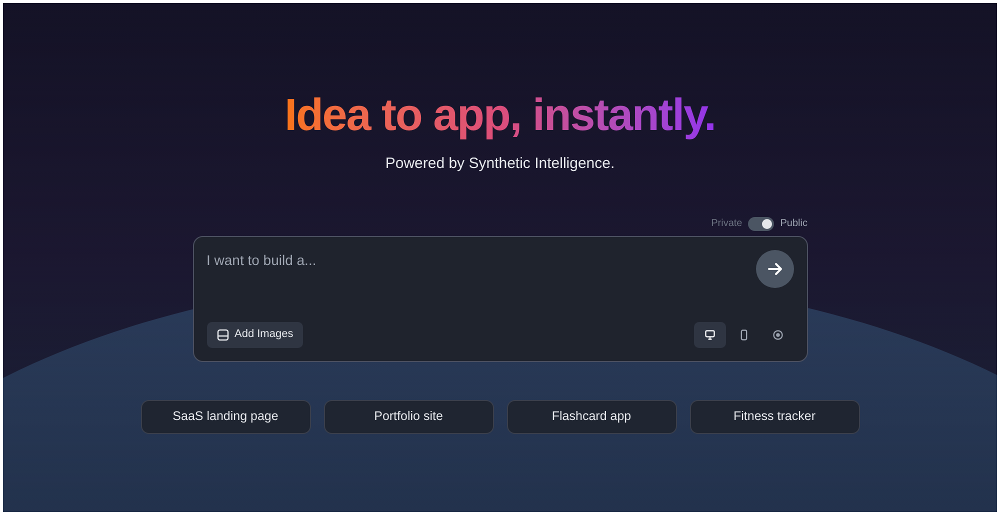  I want to click on toggle-label: Private, so click(726, 224).